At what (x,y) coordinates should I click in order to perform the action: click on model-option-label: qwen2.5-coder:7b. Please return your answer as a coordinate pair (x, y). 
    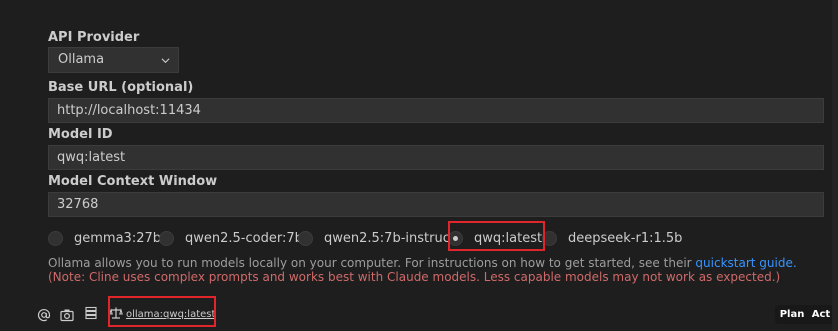
    Looking at the image, I should click on (244, 238).